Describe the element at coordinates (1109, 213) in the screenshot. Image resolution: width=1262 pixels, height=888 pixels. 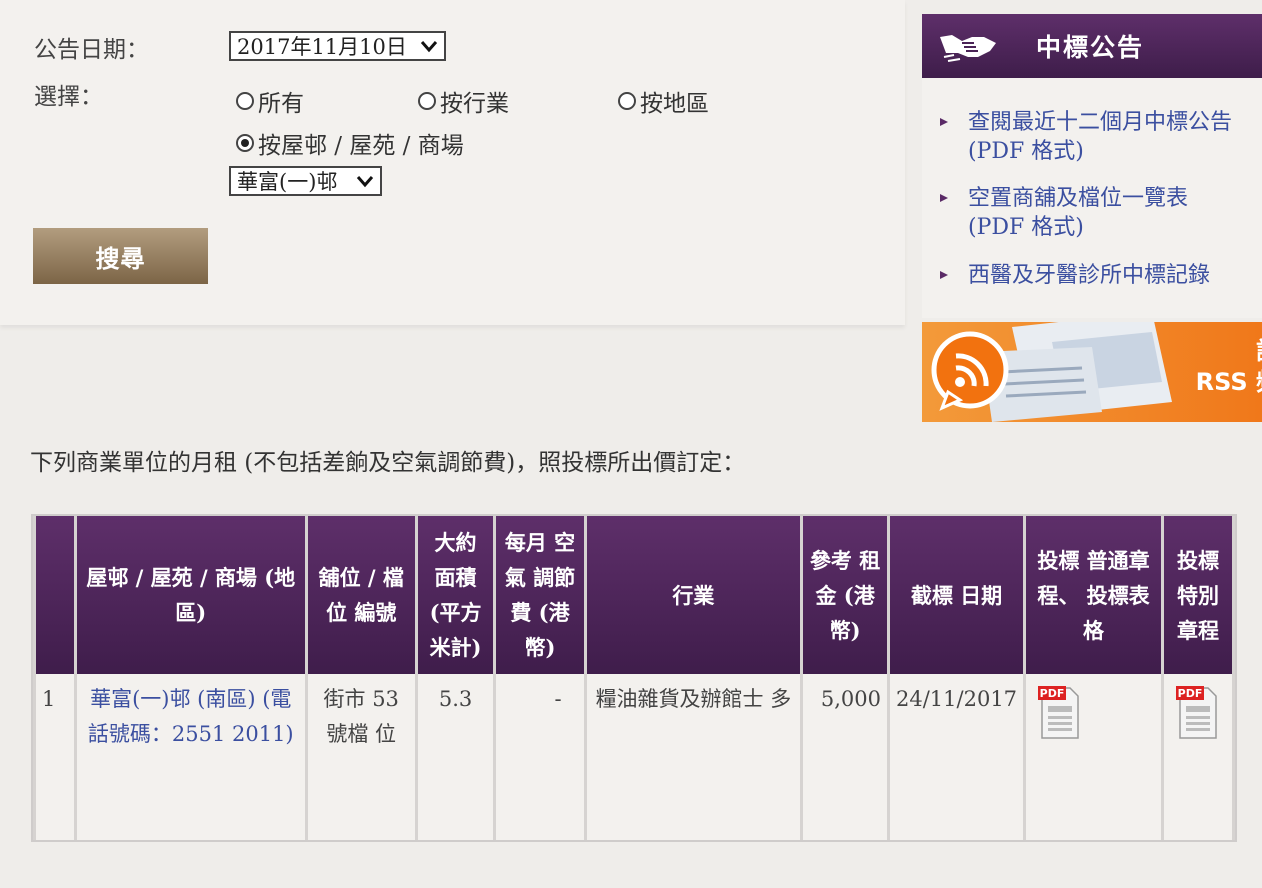
I see `link-vacant-shops-label: 空置商舖及檔位一覽表 (PDF 格式)` at that location.